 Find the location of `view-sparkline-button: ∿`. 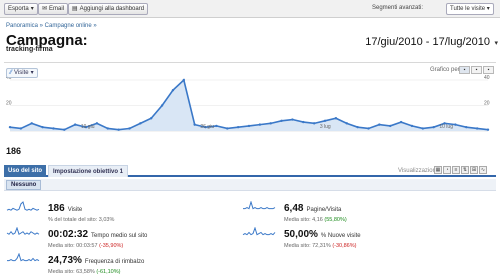

view-sparkline-button: ∿ is located at coordinates (483, 170).